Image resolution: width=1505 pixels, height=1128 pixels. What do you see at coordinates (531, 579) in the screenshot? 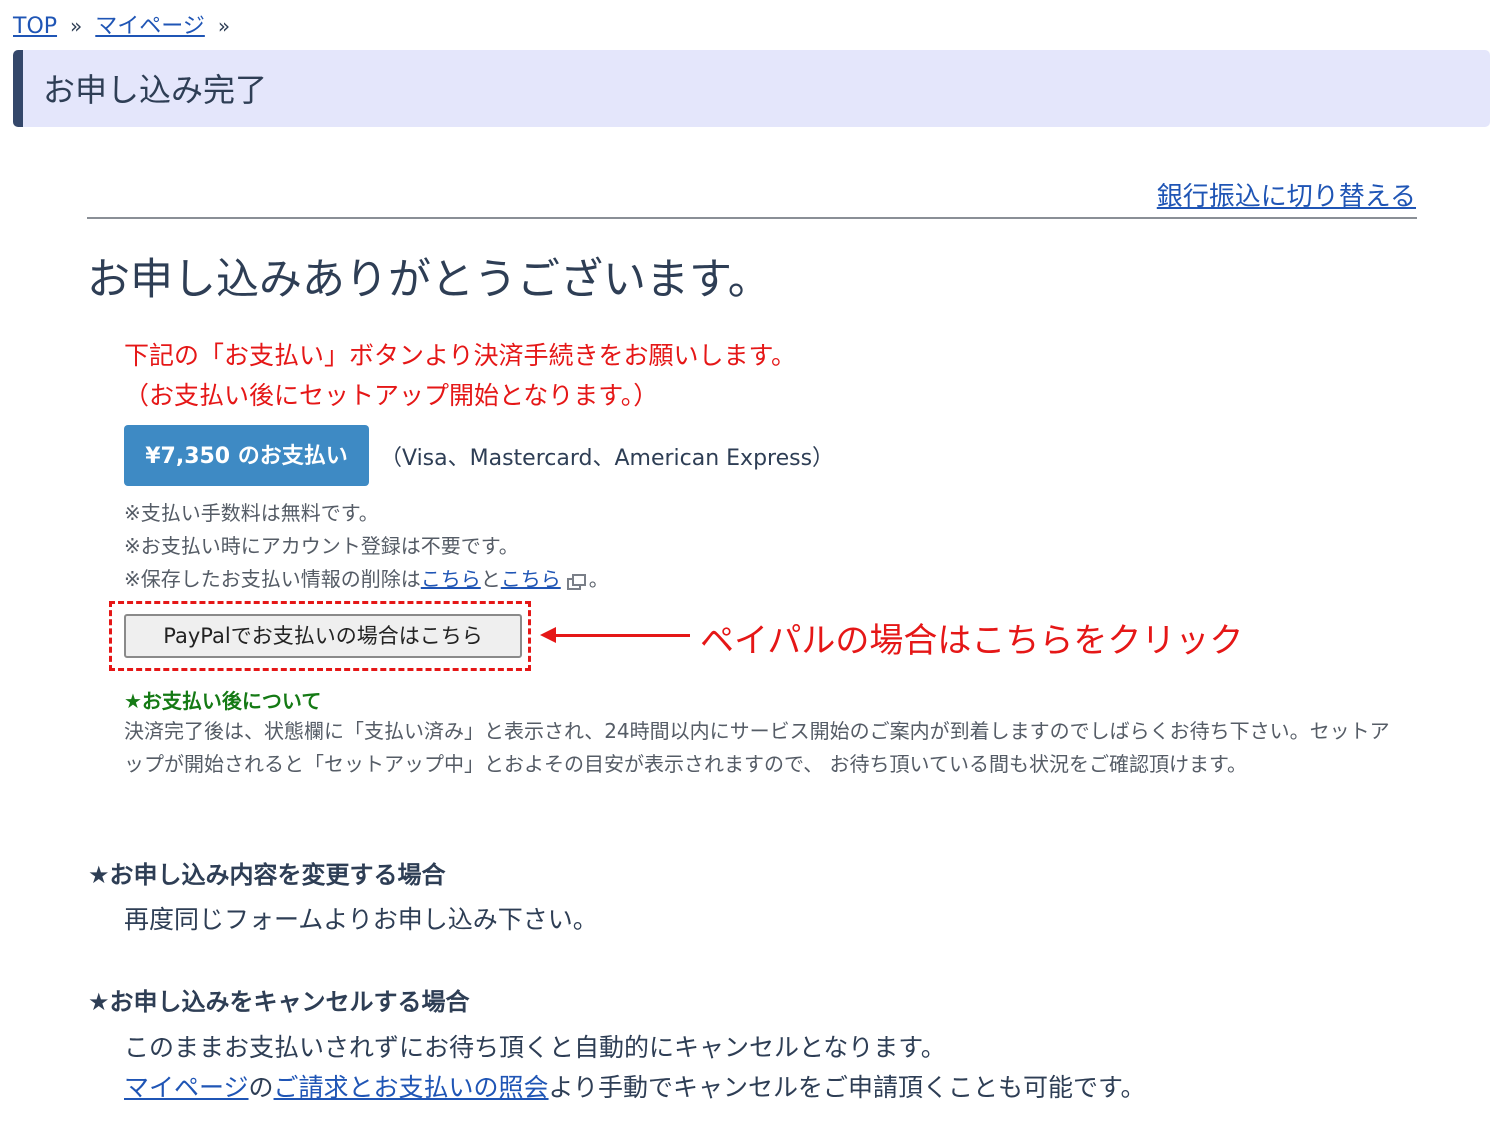
I see `delete-info-link-2: こちら` at bounding box center [531, 579].